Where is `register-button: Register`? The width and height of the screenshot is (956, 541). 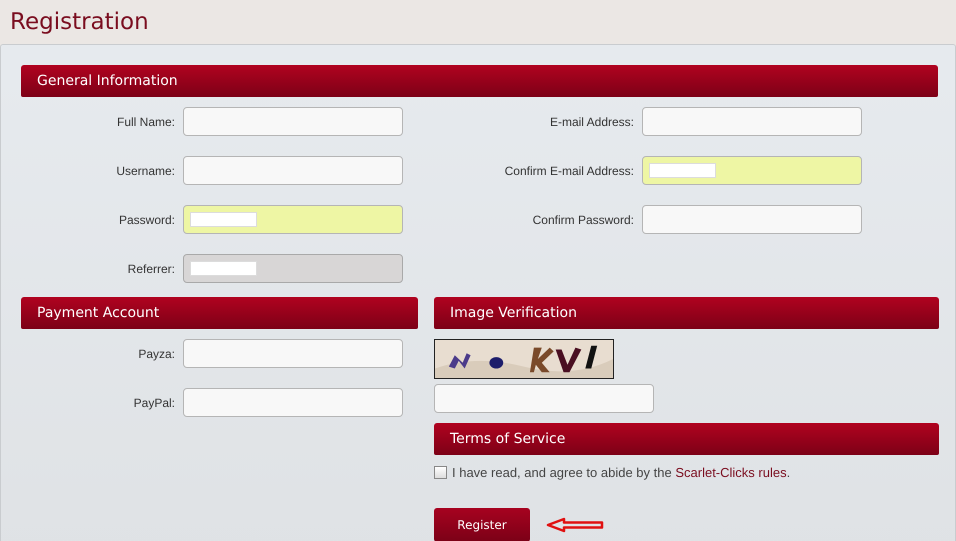 register-button: Register is located at coordinates (482, 524).